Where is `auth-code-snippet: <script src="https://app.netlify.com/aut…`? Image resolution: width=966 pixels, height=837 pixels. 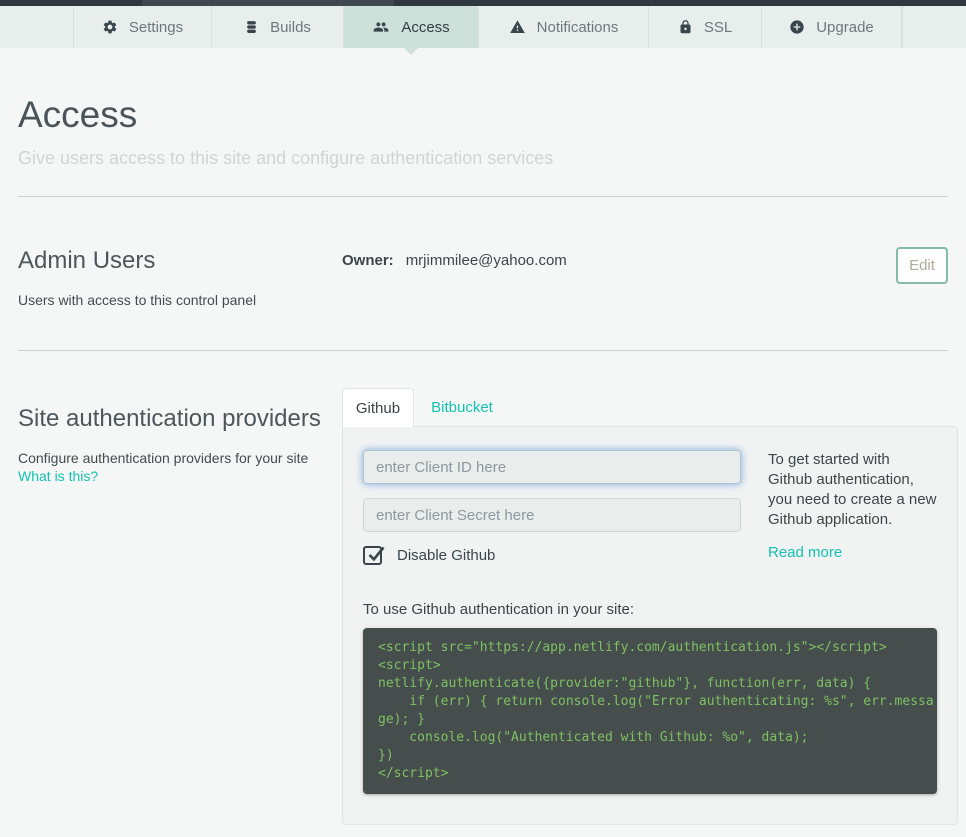 auth-code-snippet: <script src="https://app.netlify.com/aut… is located at coordinates (650, 711).